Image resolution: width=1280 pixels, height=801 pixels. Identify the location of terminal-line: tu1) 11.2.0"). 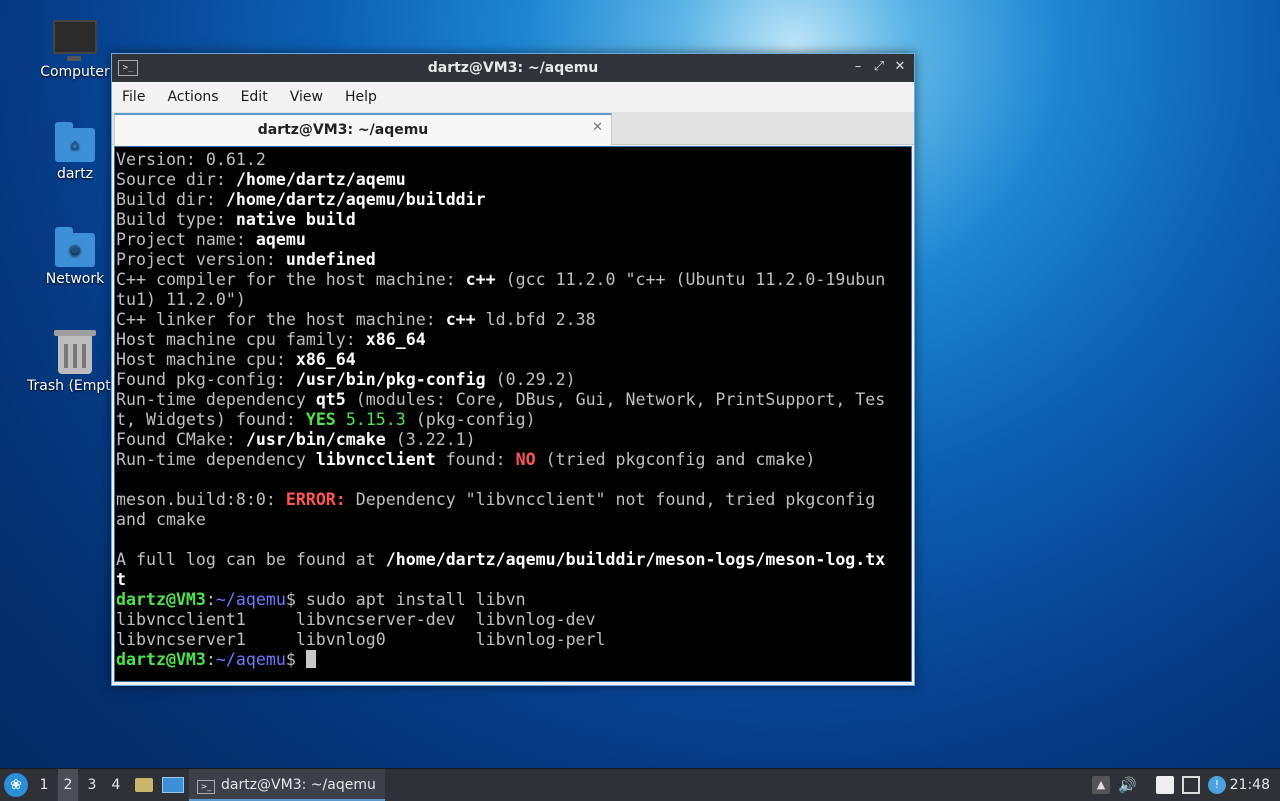
(513, 300).